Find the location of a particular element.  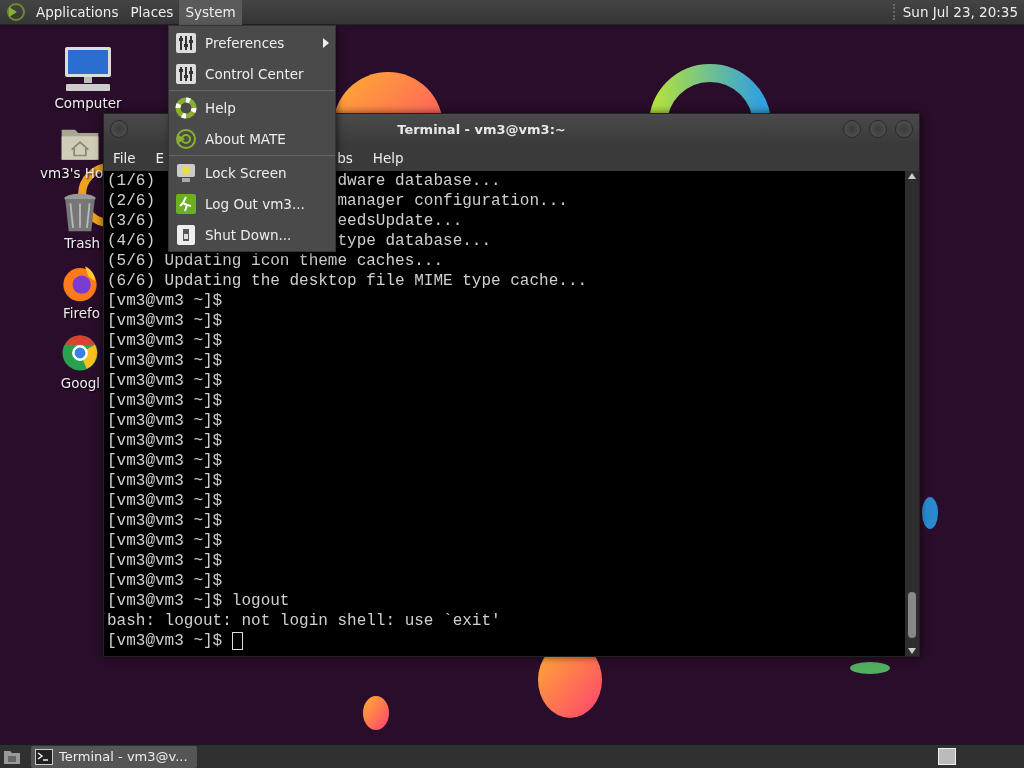

terminal-icon is located at coordinates (44, 756).